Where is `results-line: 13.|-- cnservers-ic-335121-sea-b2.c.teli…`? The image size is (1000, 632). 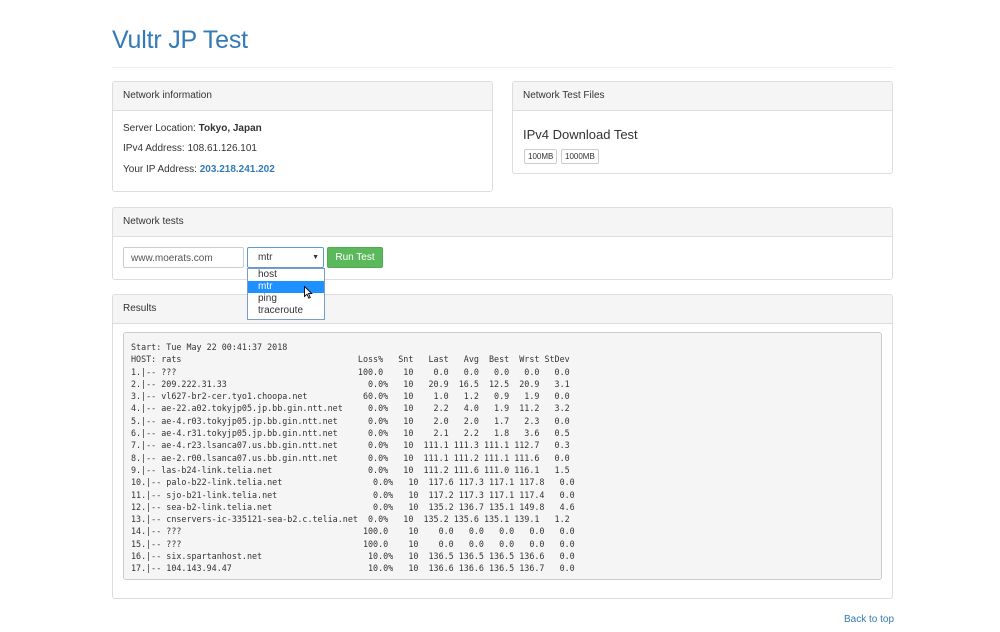
results-line: 13.|-- cnservers-ic-335121-sea-b2.c.teli… is located at coordinates (350, 519).